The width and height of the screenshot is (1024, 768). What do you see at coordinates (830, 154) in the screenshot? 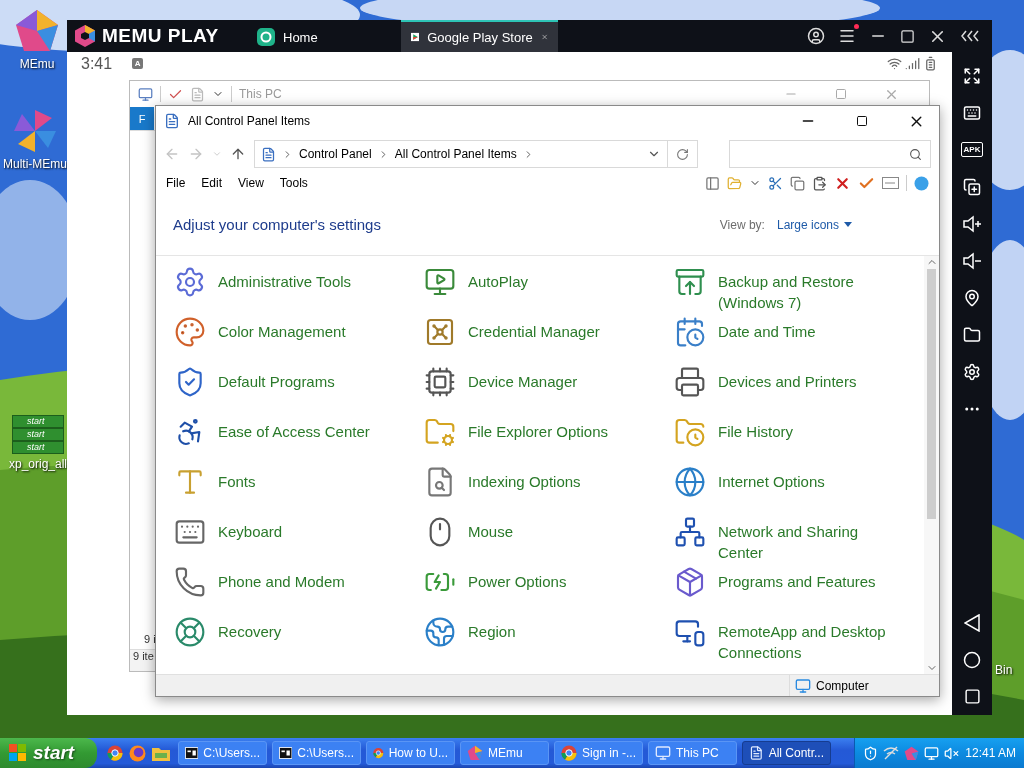
I see `search-field` at bounding box center [830, 154].